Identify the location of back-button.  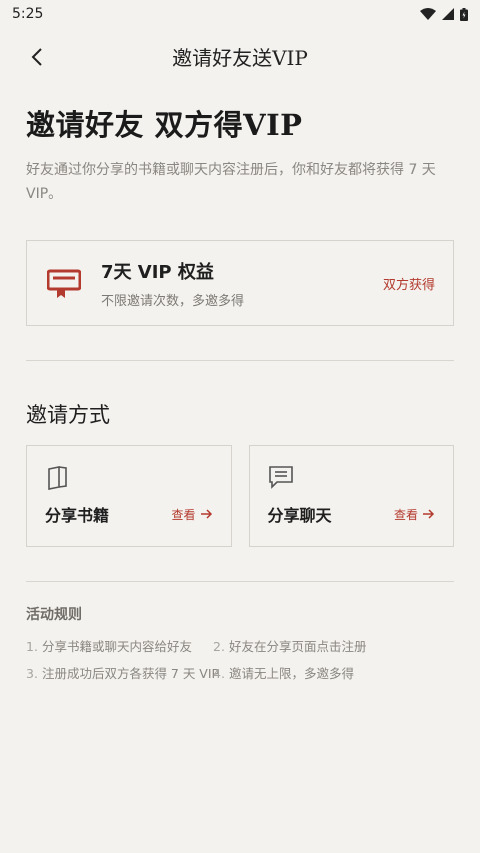
(37, 57).